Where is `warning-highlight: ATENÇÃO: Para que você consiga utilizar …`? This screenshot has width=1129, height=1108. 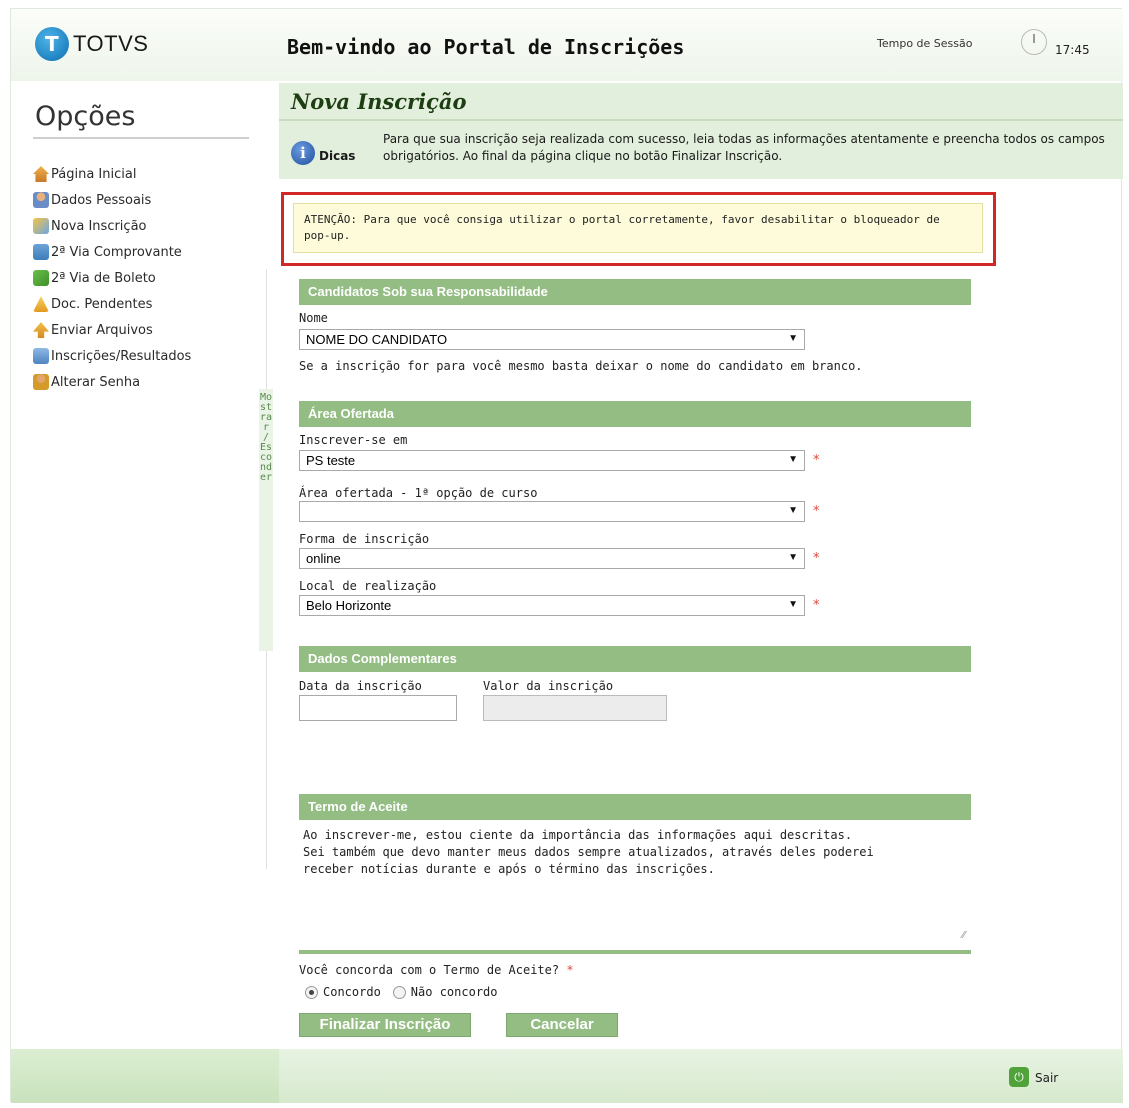
warning-highlight: ATENÇÃO: Para que você consiga utilizar … is located at coordinates (638, 229).